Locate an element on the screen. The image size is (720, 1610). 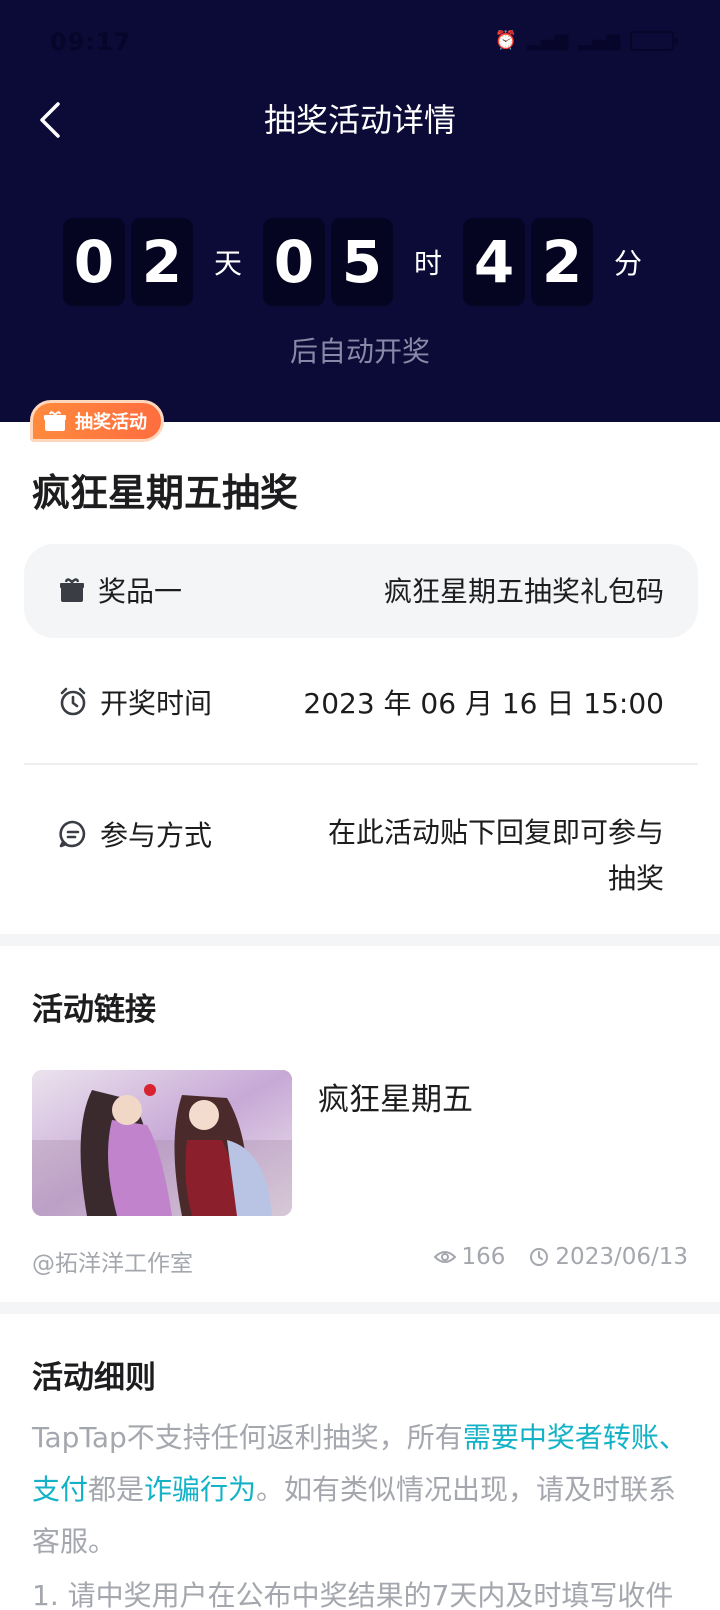
author-name: @拓洋洋工作室 is located at coordinates (112, 1261).